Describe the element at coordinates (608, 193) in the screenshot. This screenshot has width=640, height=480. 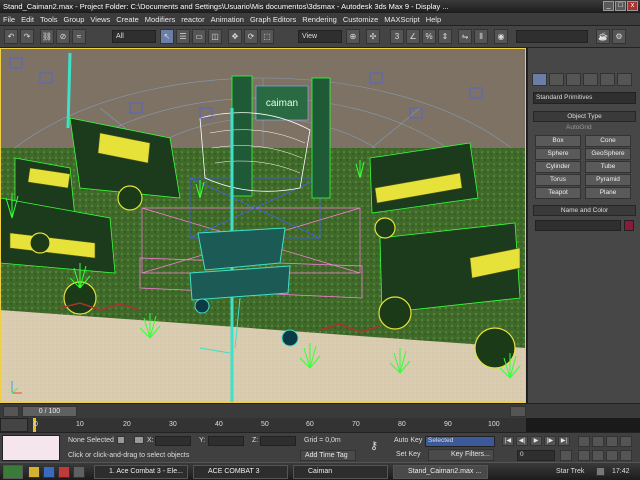
I see `plane-button: Plane` at that location.